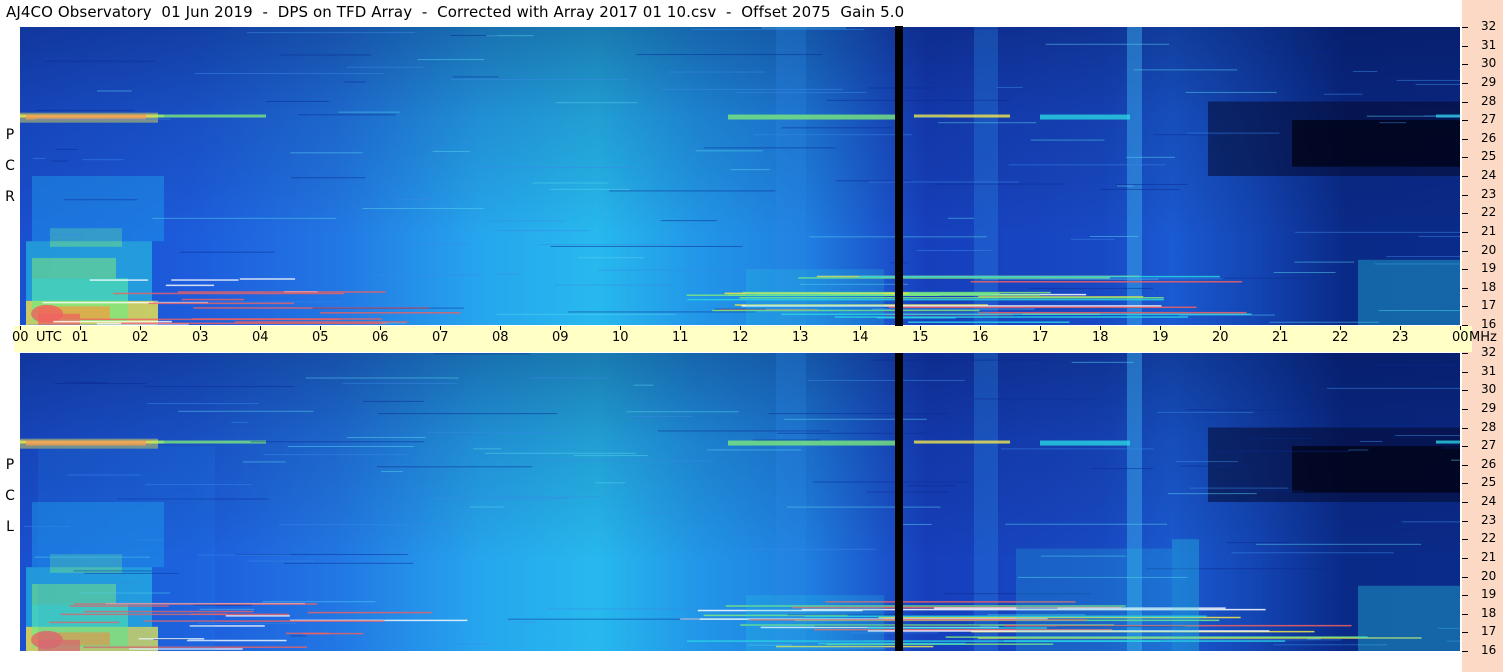 The height and width of the screenshot is (672, 1503). I want to click on utc-tick-label: 14, so click(860, 337).